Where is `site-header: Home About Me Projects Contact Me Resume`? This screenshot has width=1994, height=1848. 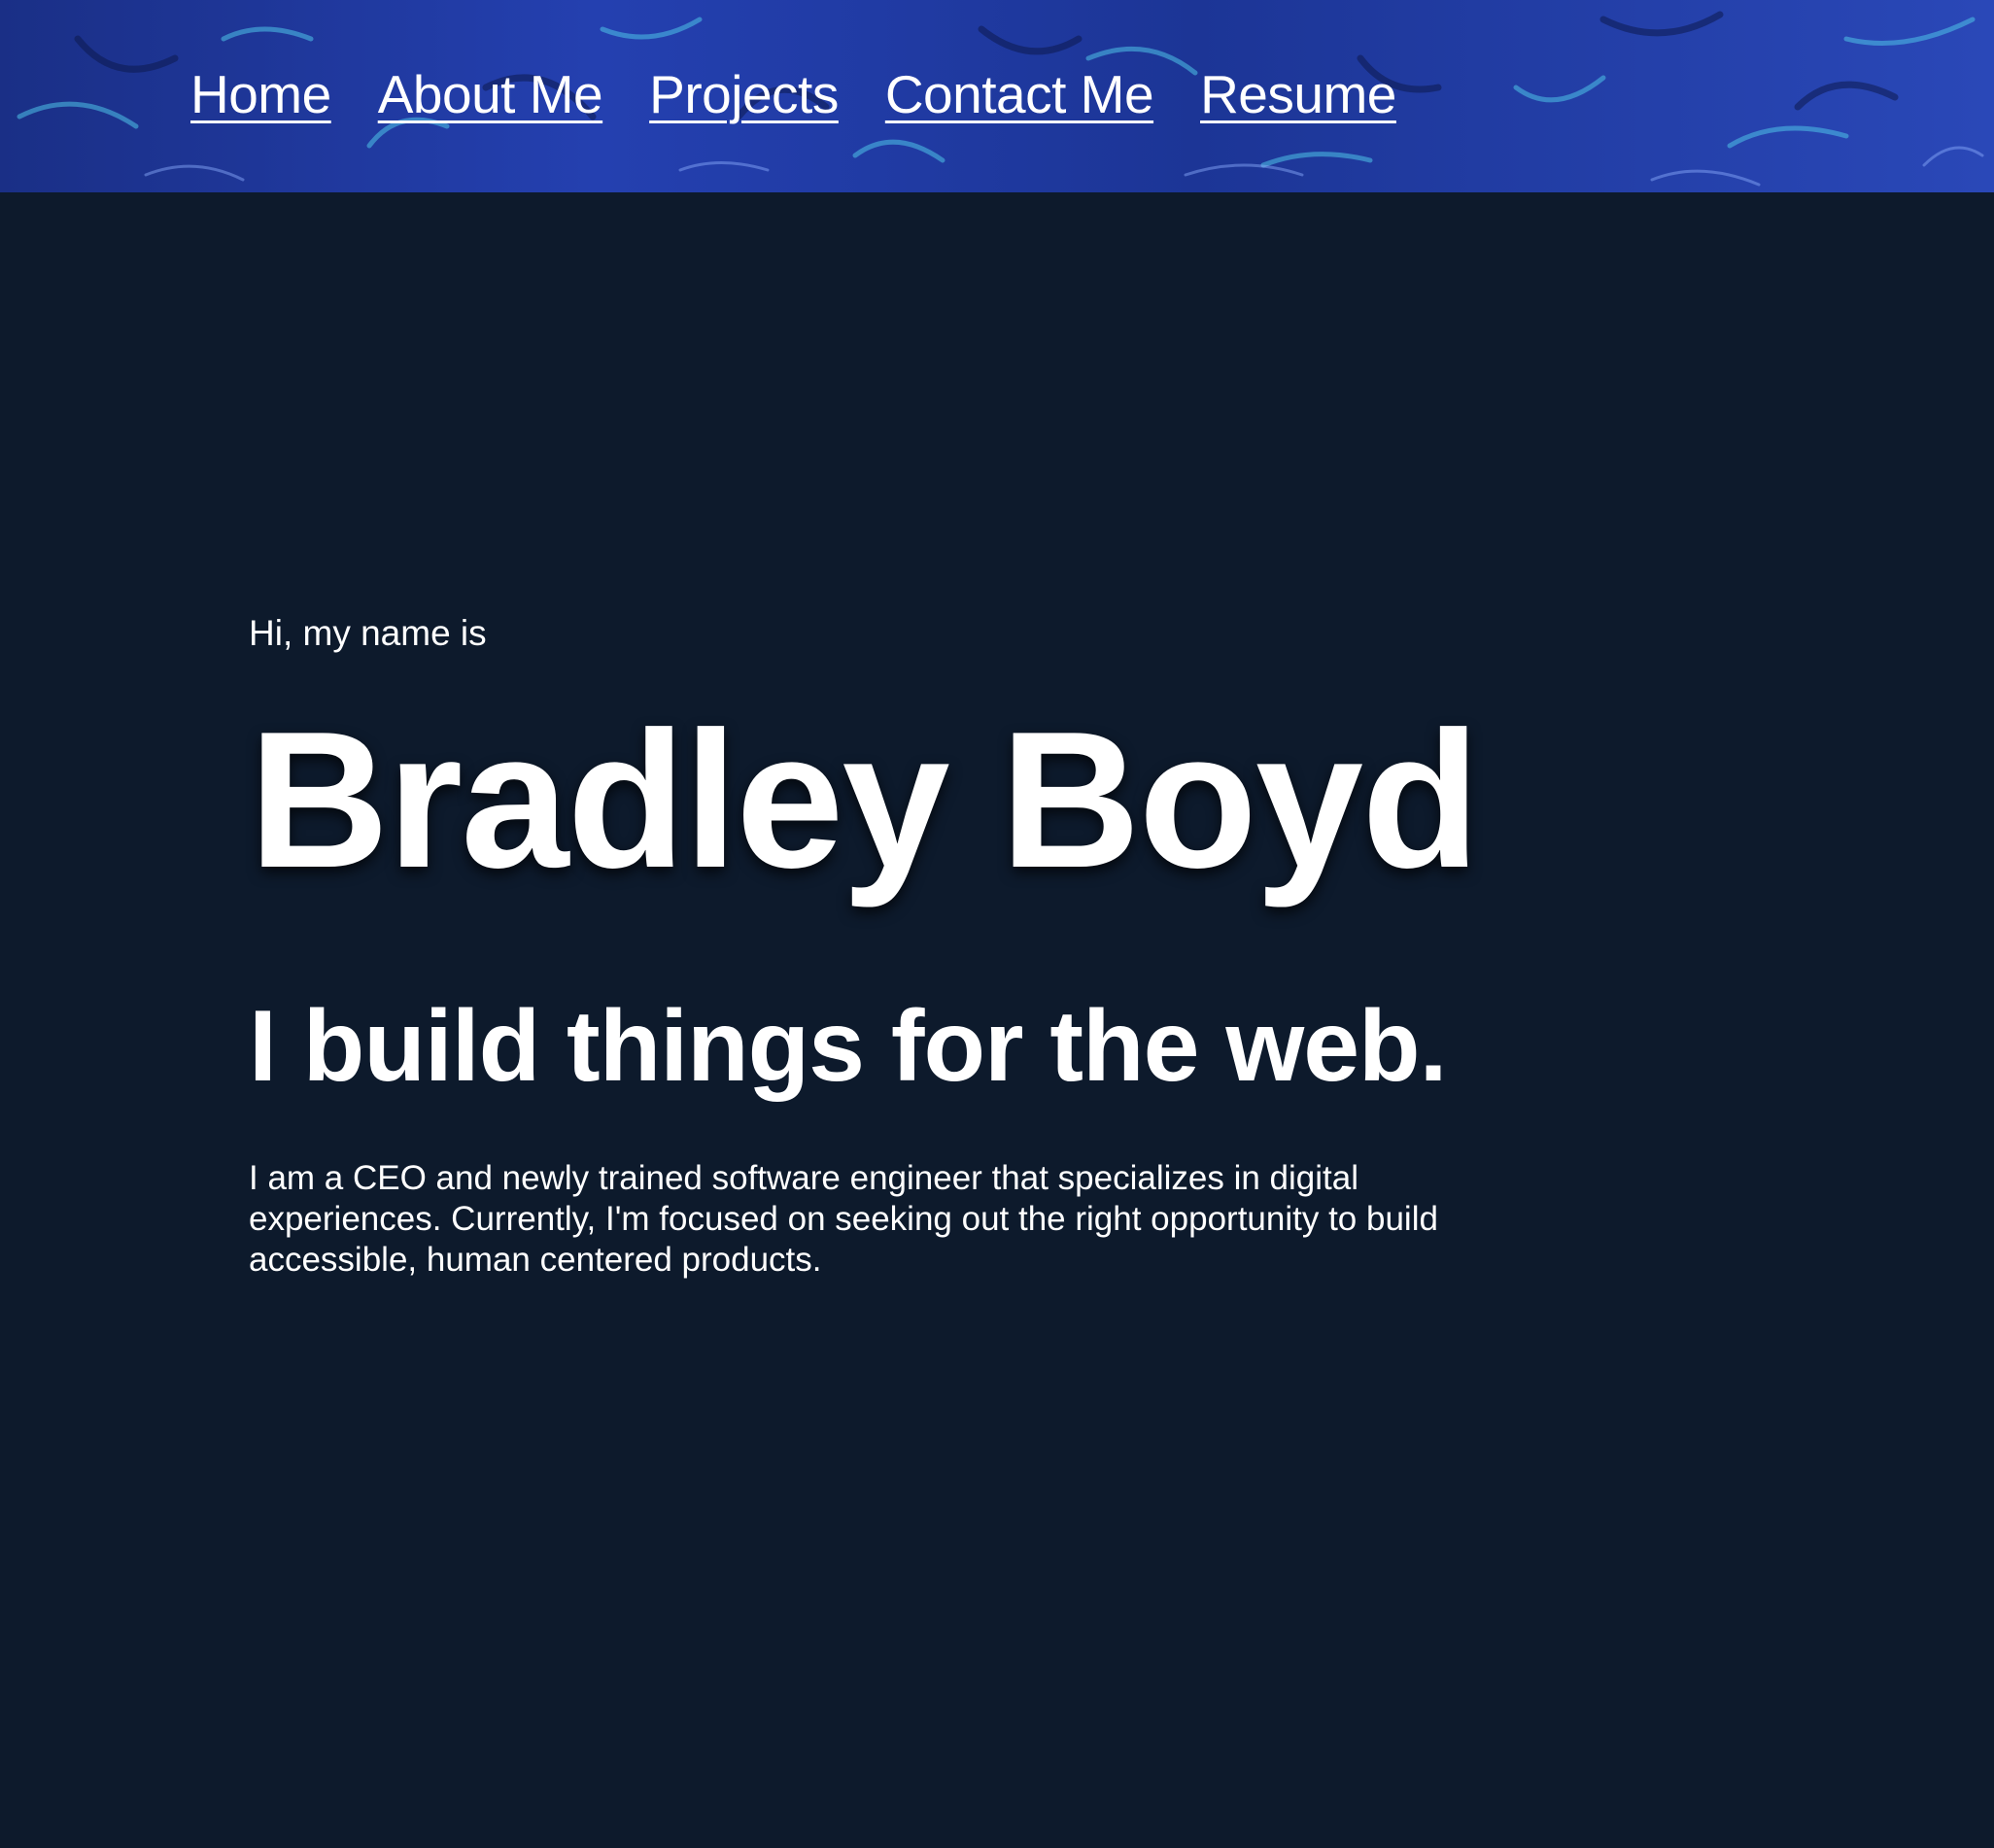 site-header: Home About Me Projects Contact Me Resume is located at coordinates (997, 96).